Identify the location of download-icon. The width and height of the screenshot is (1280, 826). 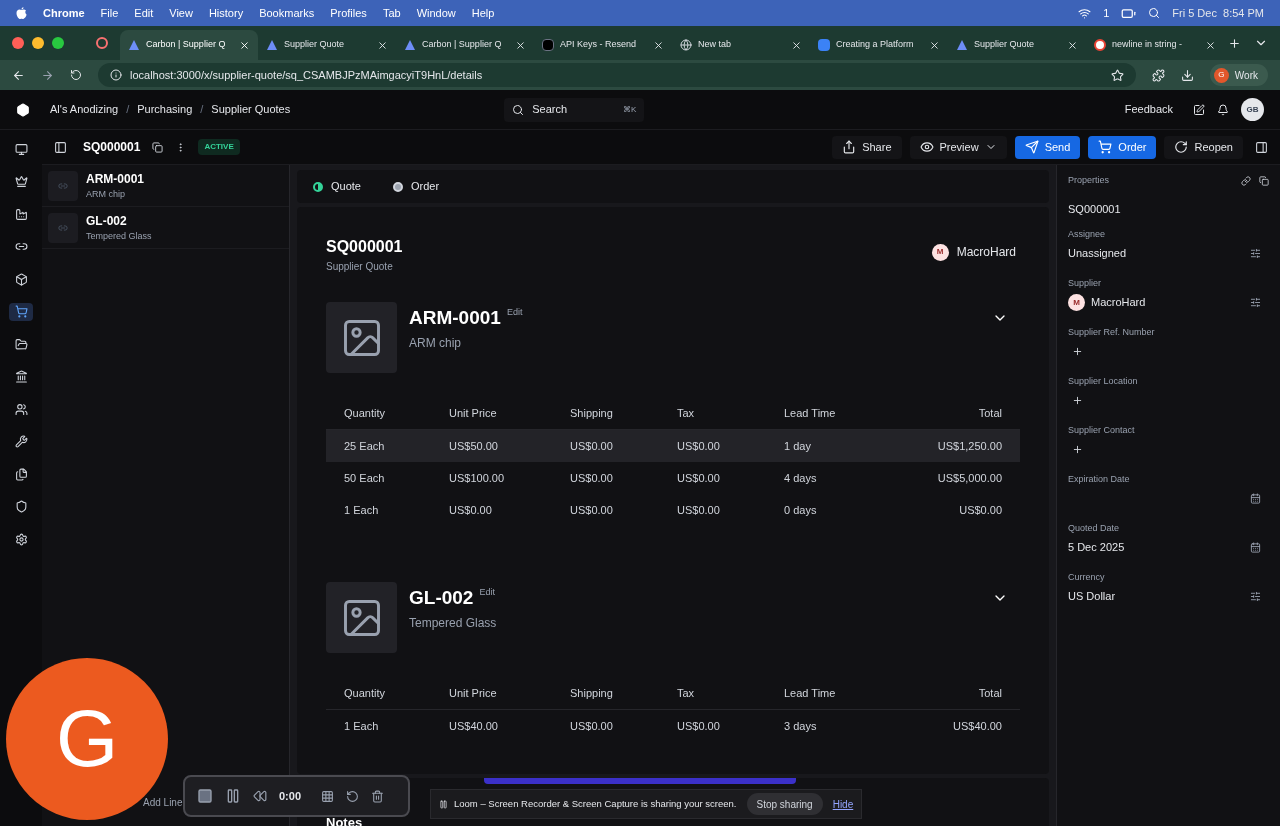
(1187, 75).